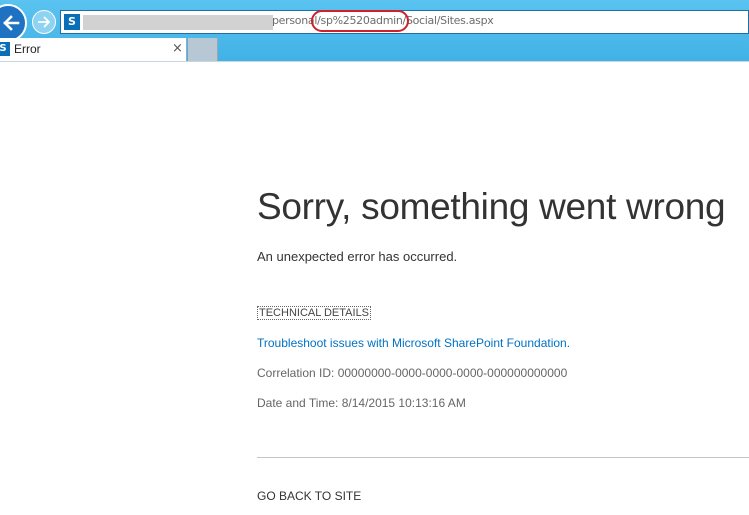 This screenshot has width=749, height=515. I want to click on new-tab-button, so click(203, 50).